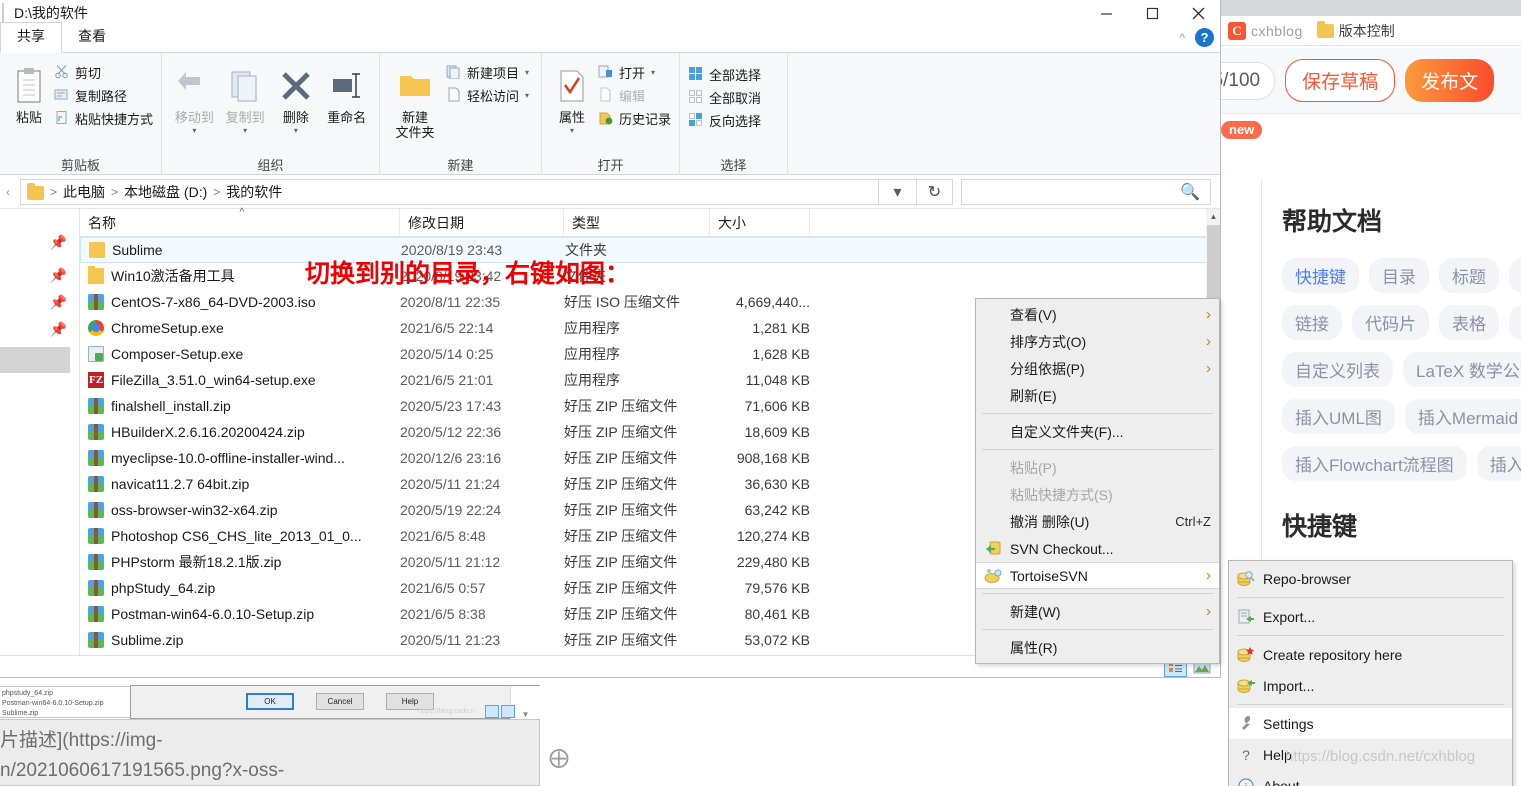  I want to click on ok-button: OK, so click(270, 701).